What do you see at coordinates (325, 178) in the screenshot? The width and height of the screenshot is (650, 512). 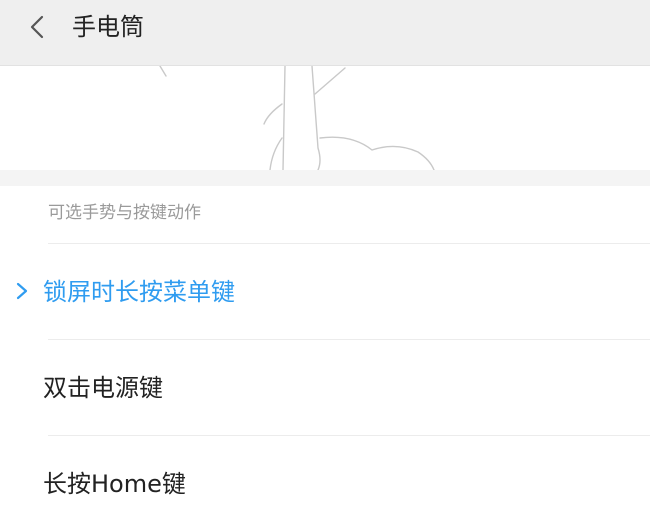 I see `section-separator` at bounding box center [325, 178].